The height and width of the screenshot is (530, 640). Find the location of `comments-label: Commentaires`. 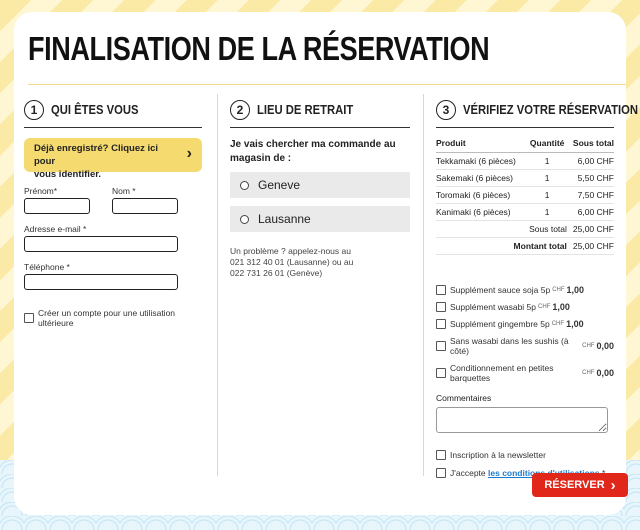

comments-label: Commentaires is located at coordinates (464, 398).